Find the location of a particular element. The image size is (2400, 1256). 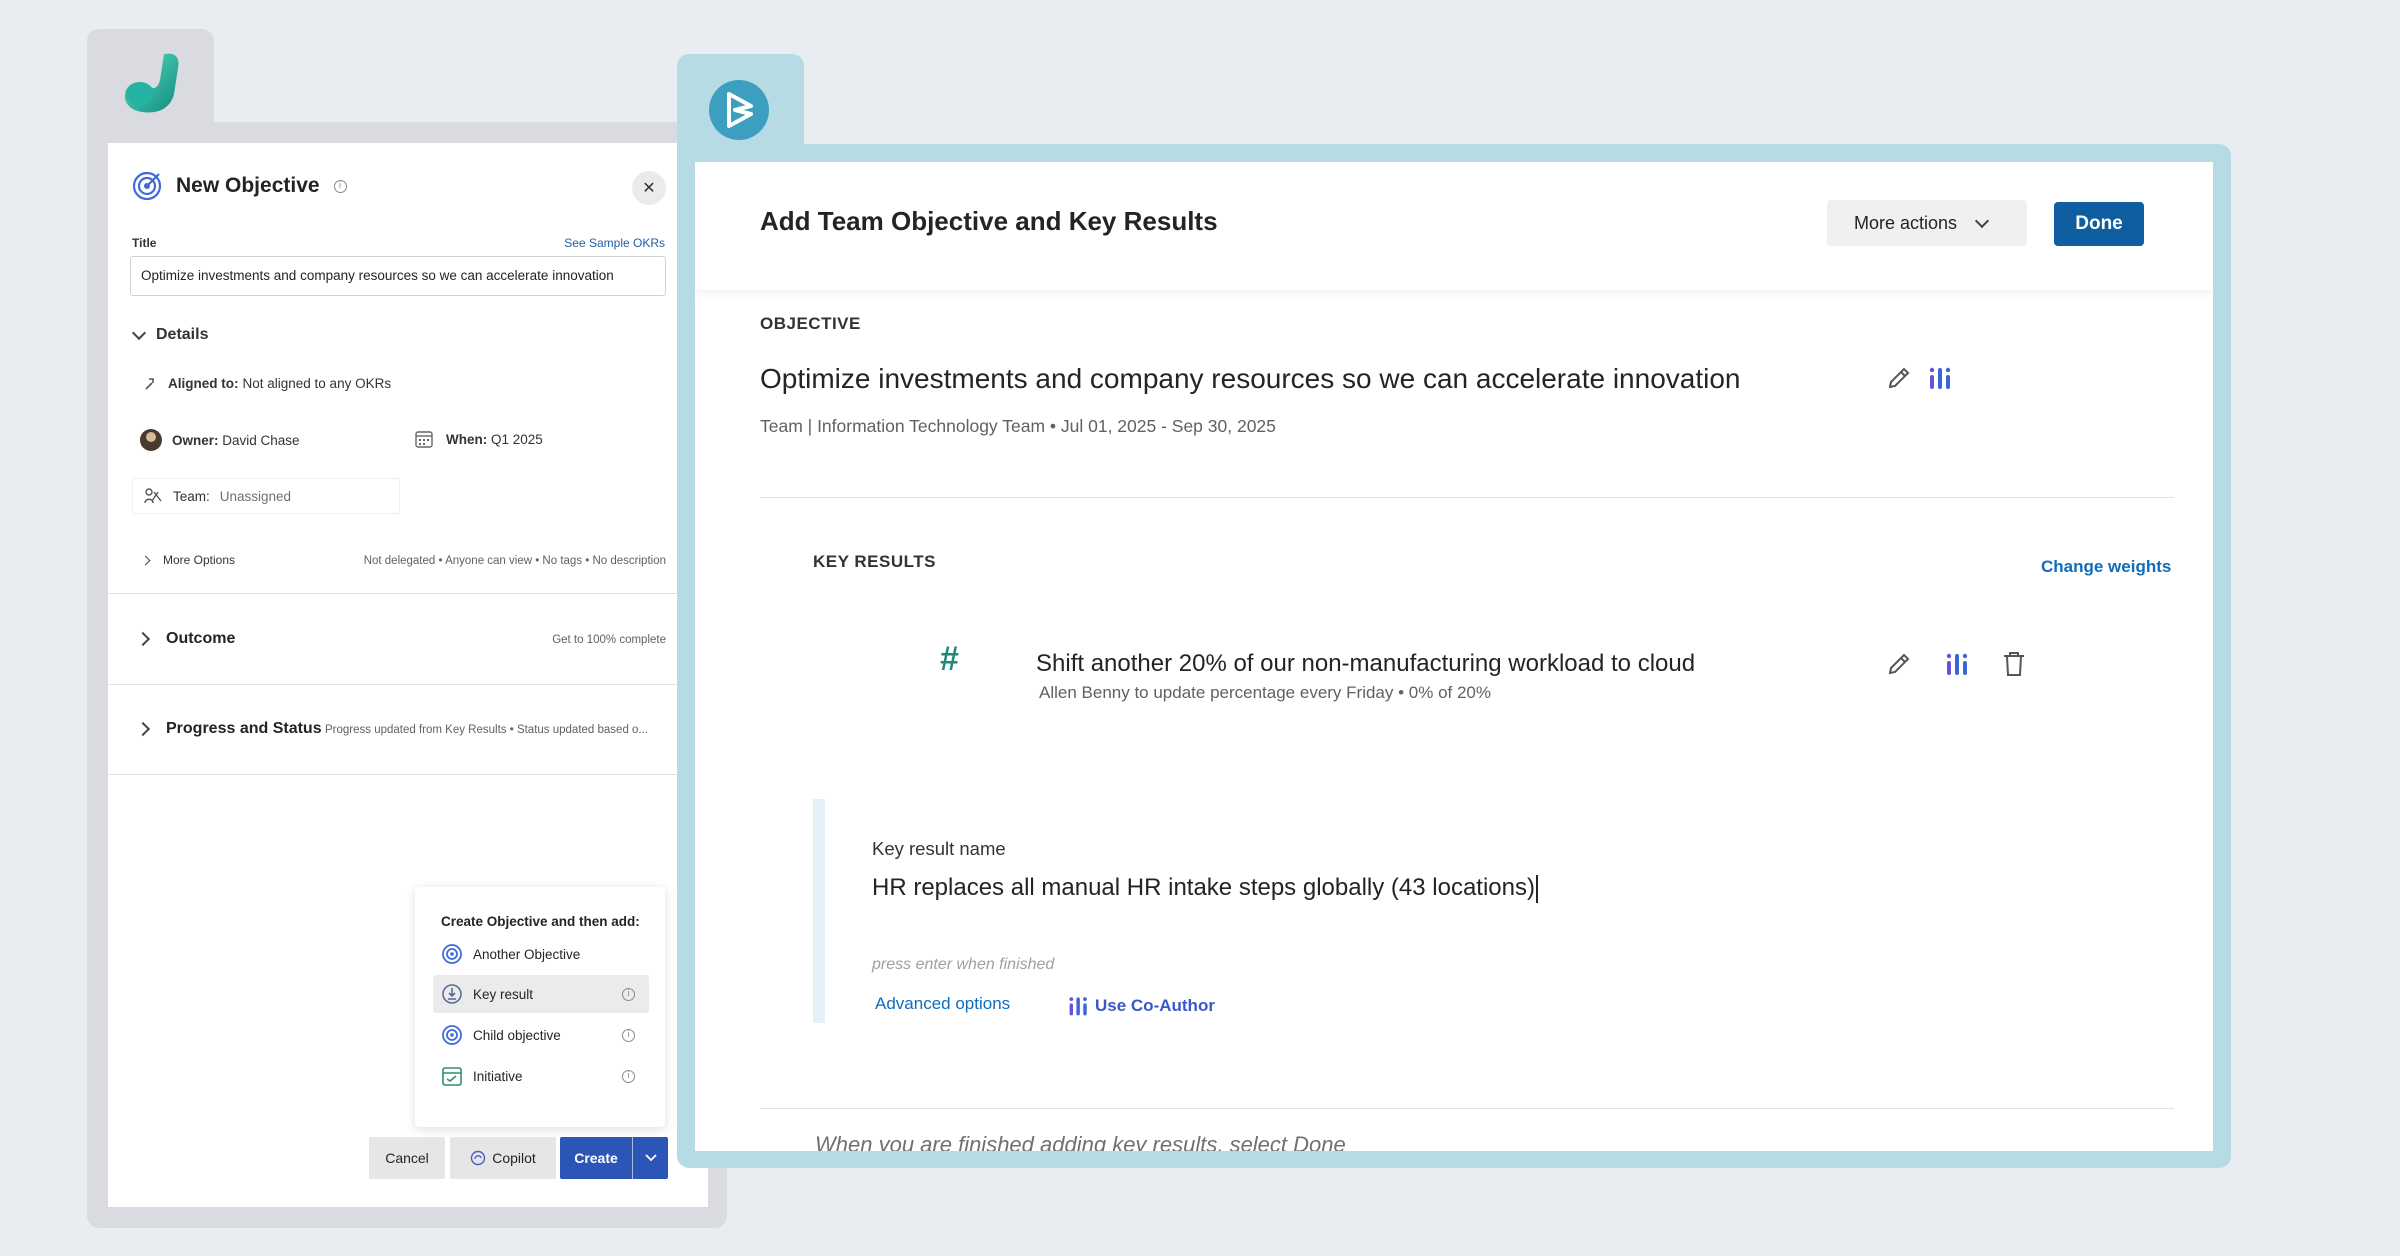

use-coauthor-button: Use Co-Author is located at coordinates (1141, 1006).